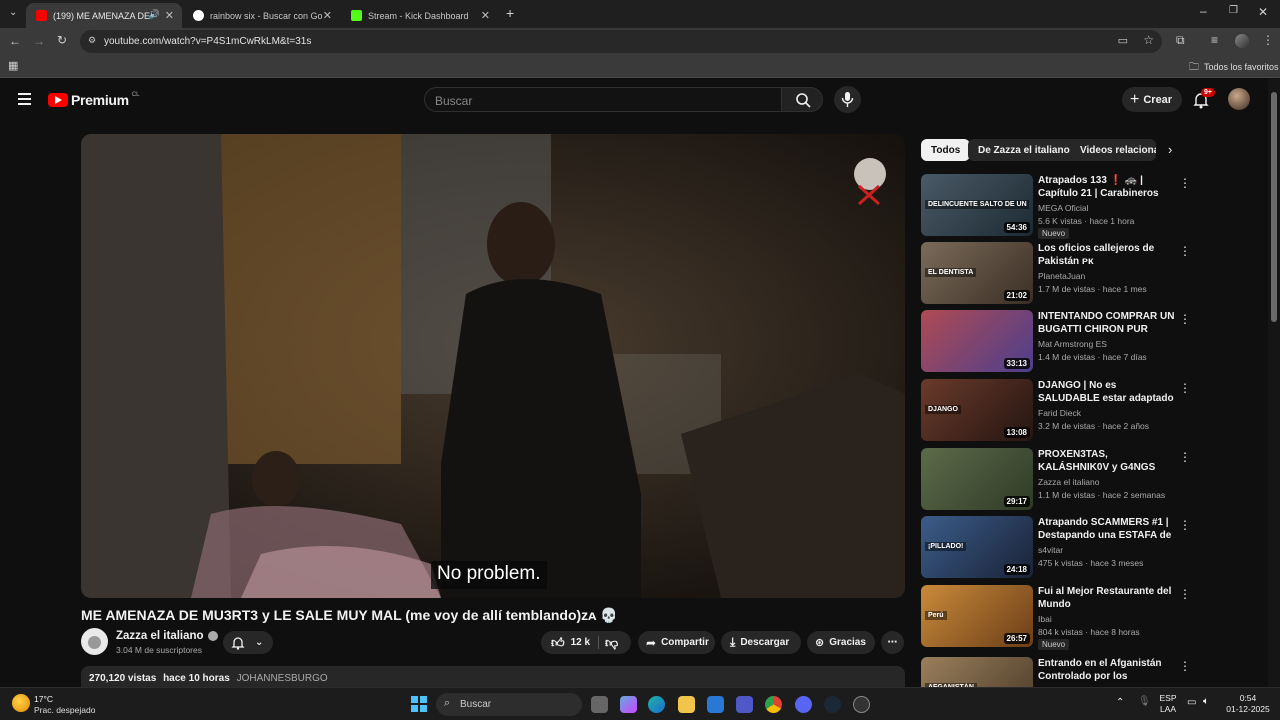  Describe the element at coordinates (1203, 98) in the screenshot. I see `notifications-button: 9+` at that location.